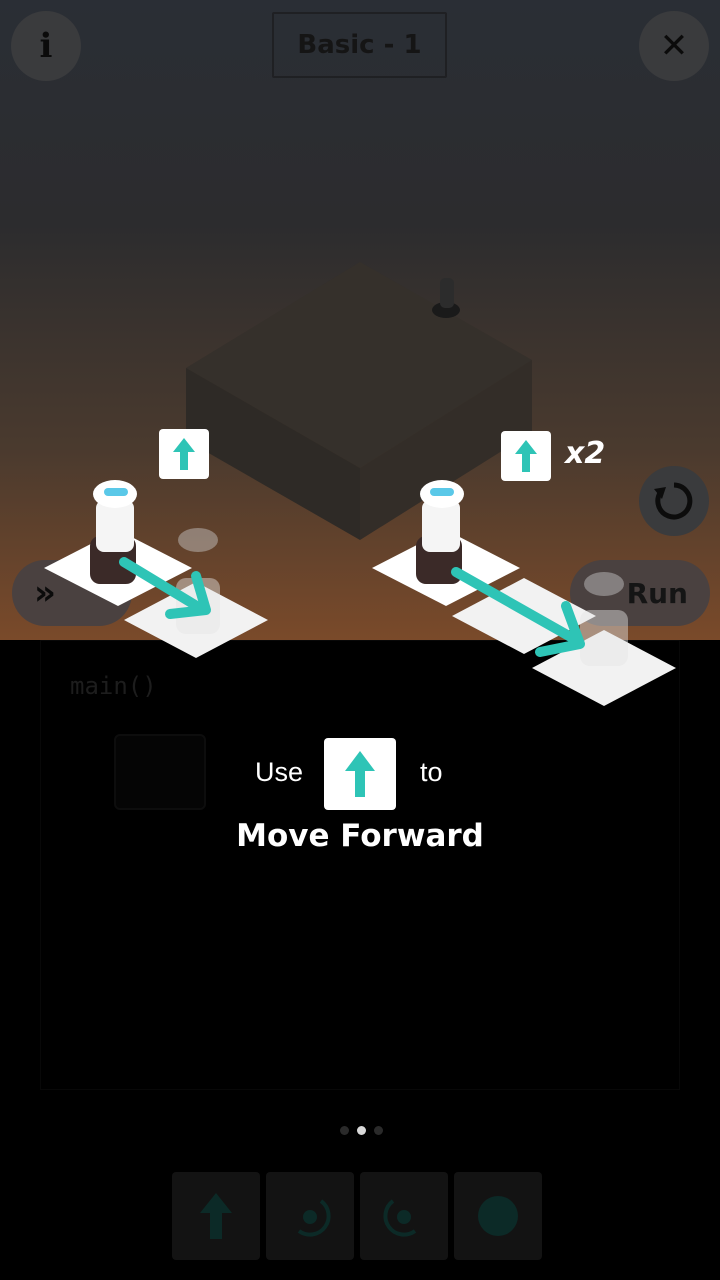 The width and height of the screenshot is (720, 1280). What do you see at coordinates (156, 569) in the screenshot?
I see `example-single-move` at bounding box center [156, 569].